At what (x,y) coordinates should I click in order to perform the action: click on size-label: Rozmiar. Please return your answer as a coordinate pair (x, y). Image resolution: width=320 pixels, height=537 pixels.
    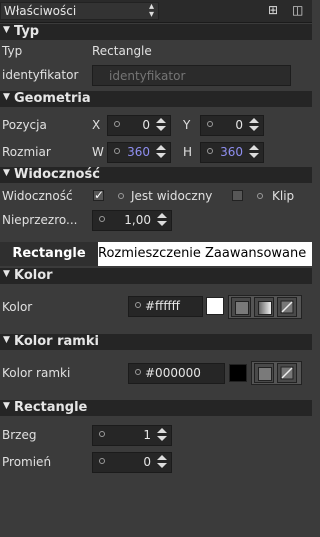
    Looking at the image, I should click on (26, 152).